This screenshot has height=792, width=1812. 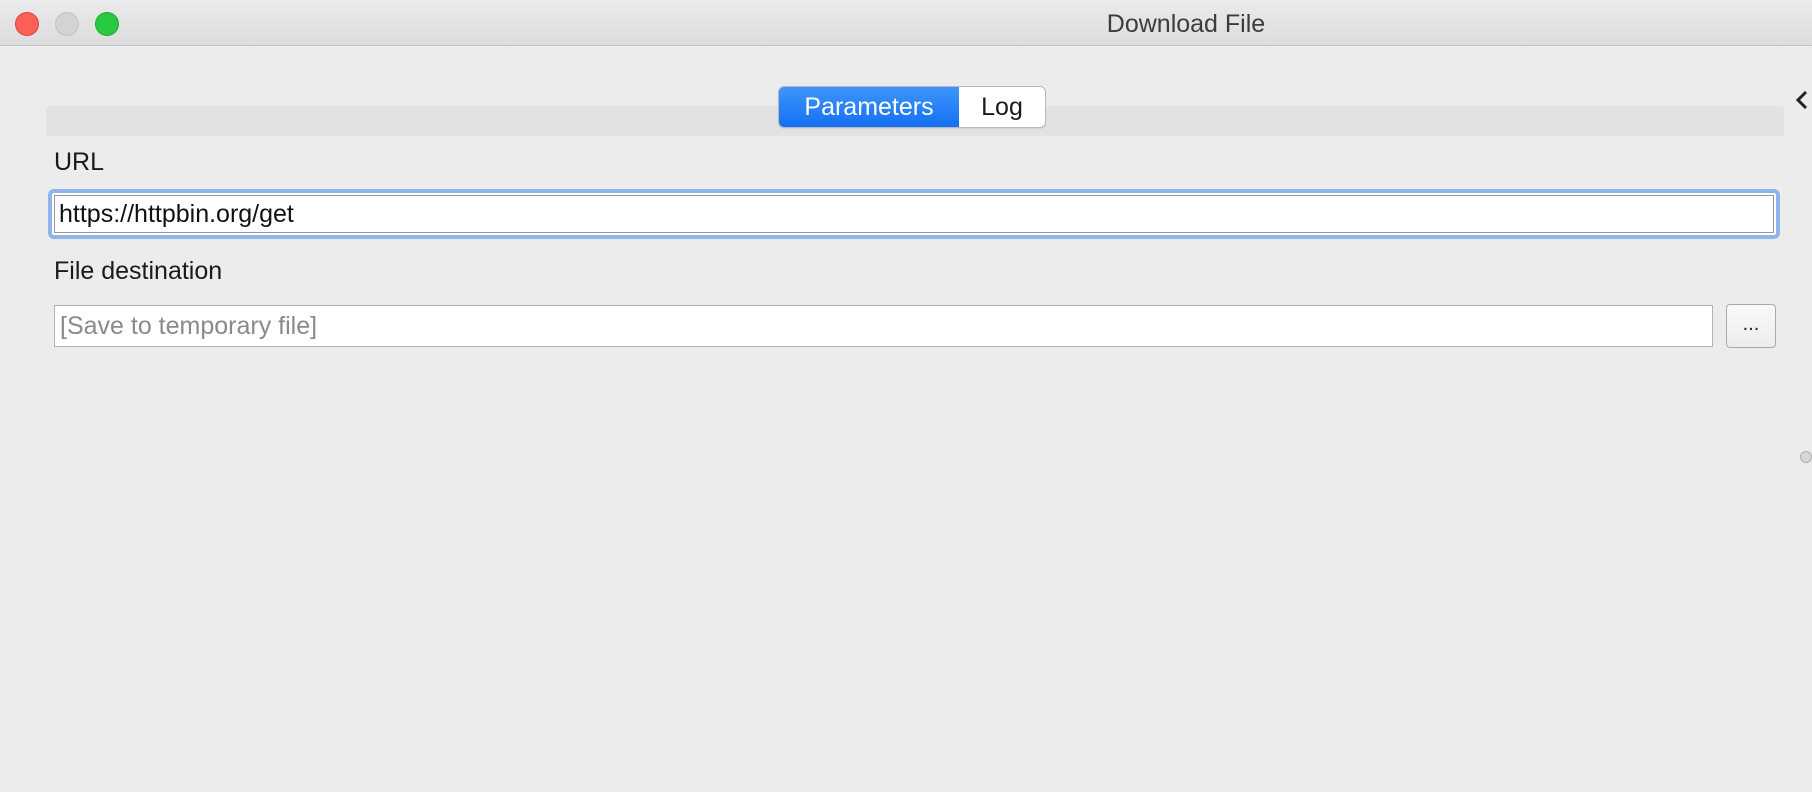 I want to click on file-destination-label: File destination, so click(x=138, y=271).